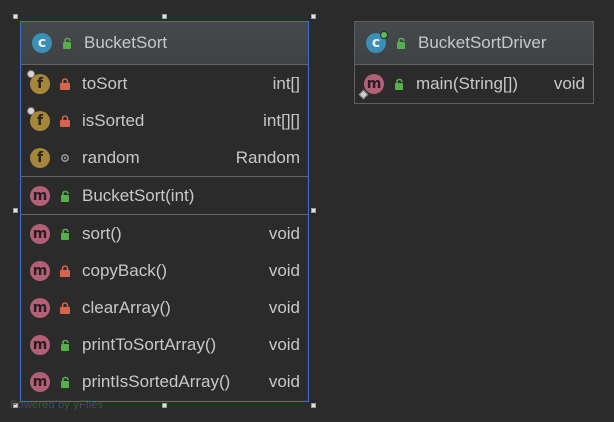  I want to click on field-row-random: f random Random, so click(164, 157).